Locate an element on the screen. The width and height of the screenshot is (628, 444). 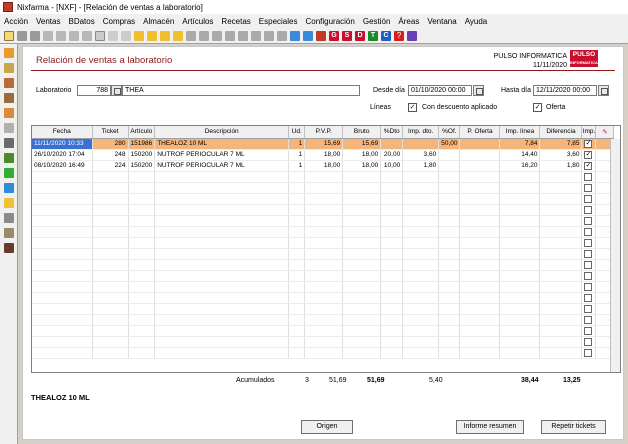
menu-especiales: Especiales is located at coordinates (278, 21).